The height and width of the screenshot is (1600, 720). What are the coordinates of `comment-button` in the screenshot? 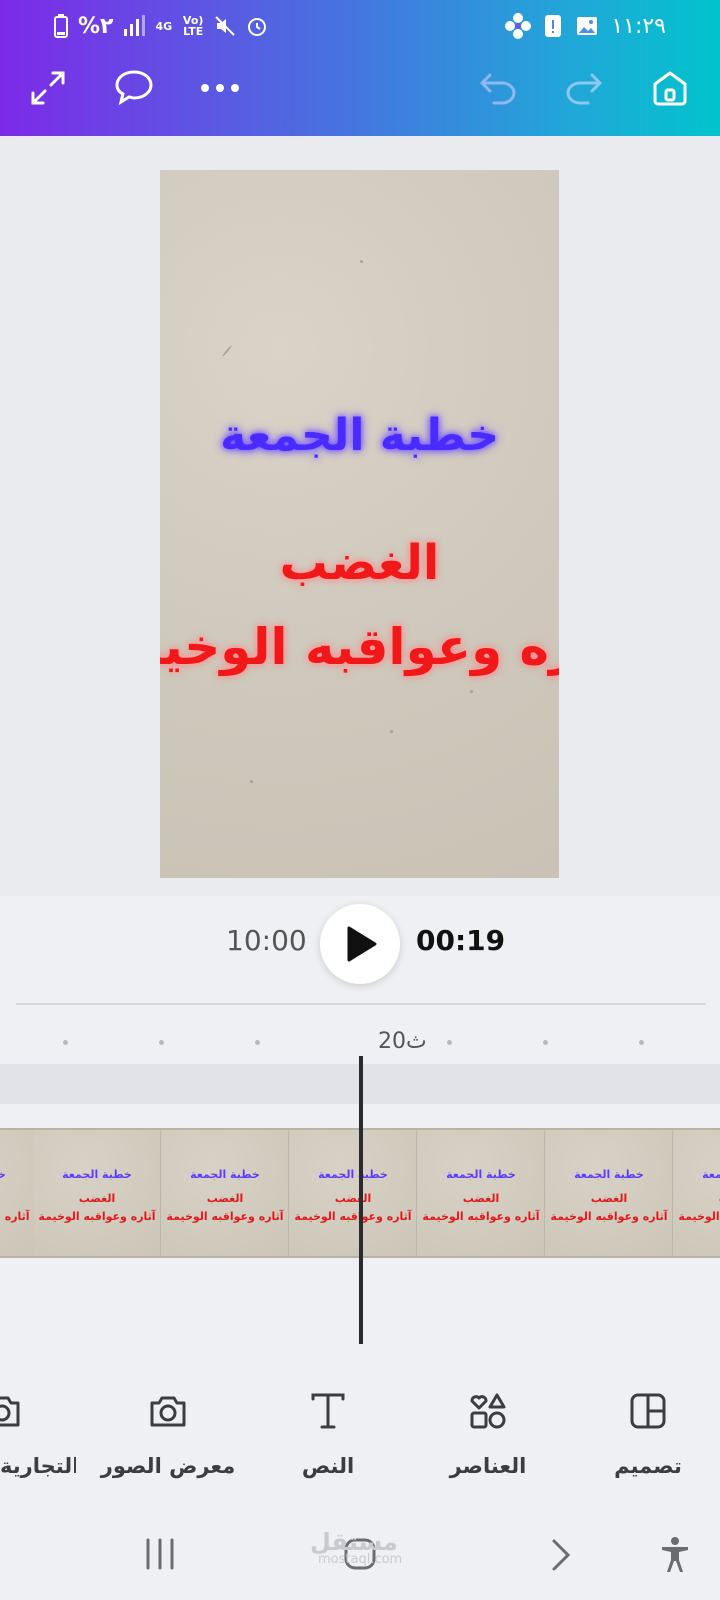 It's located at (134, 88).